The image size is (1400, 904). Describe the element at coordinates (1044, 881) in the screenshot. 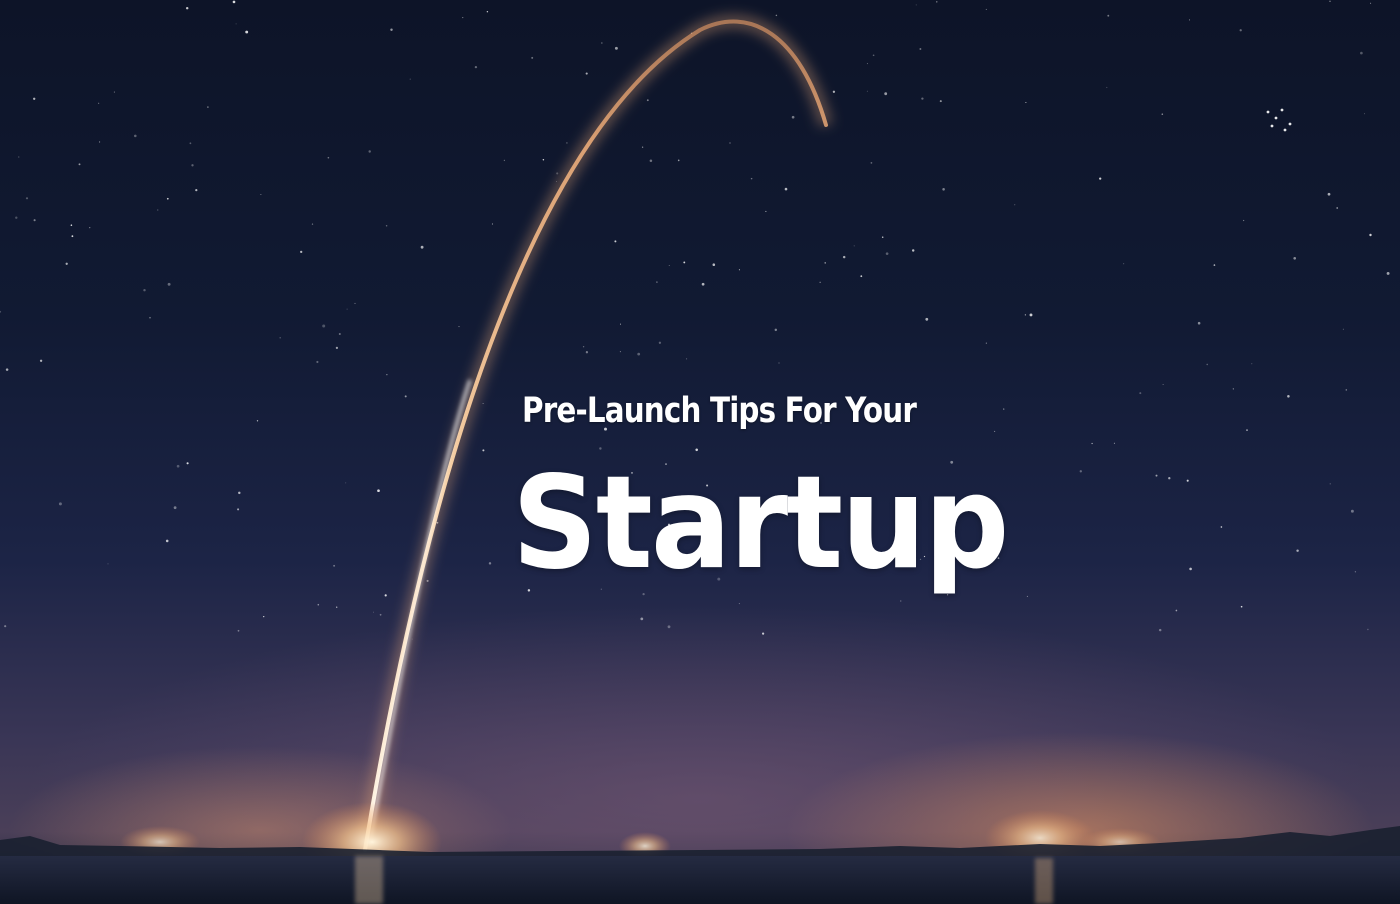

I see `light-reflection-right` at that location.